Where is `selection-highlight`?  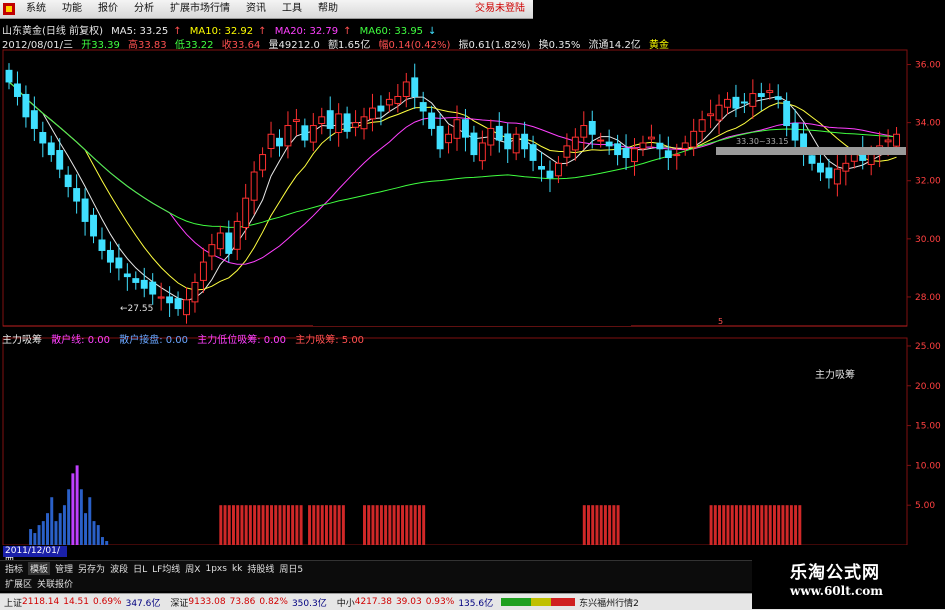 selection-highlight is located at coordinates (811, 151).